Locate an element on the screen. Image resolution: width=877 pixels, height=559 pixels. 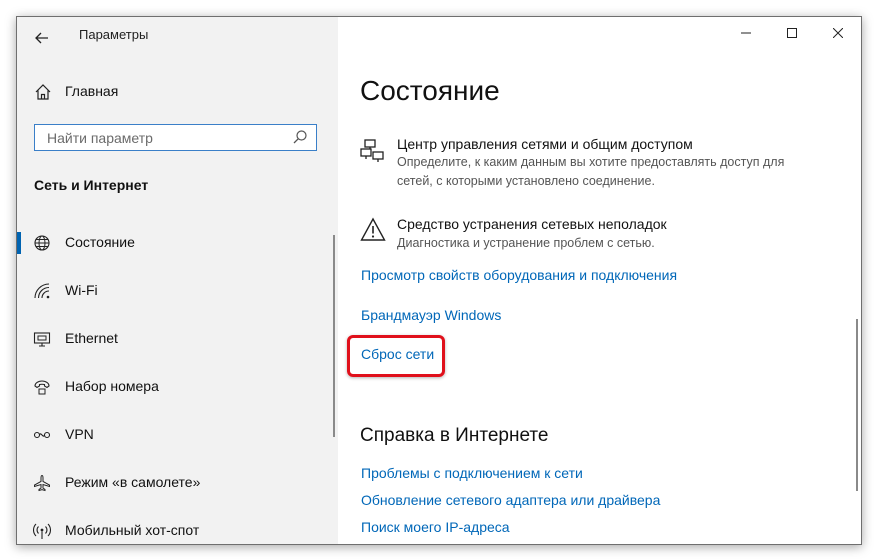
help-link: Проблемы с подключением к сети is located at coordinates (472, 473).